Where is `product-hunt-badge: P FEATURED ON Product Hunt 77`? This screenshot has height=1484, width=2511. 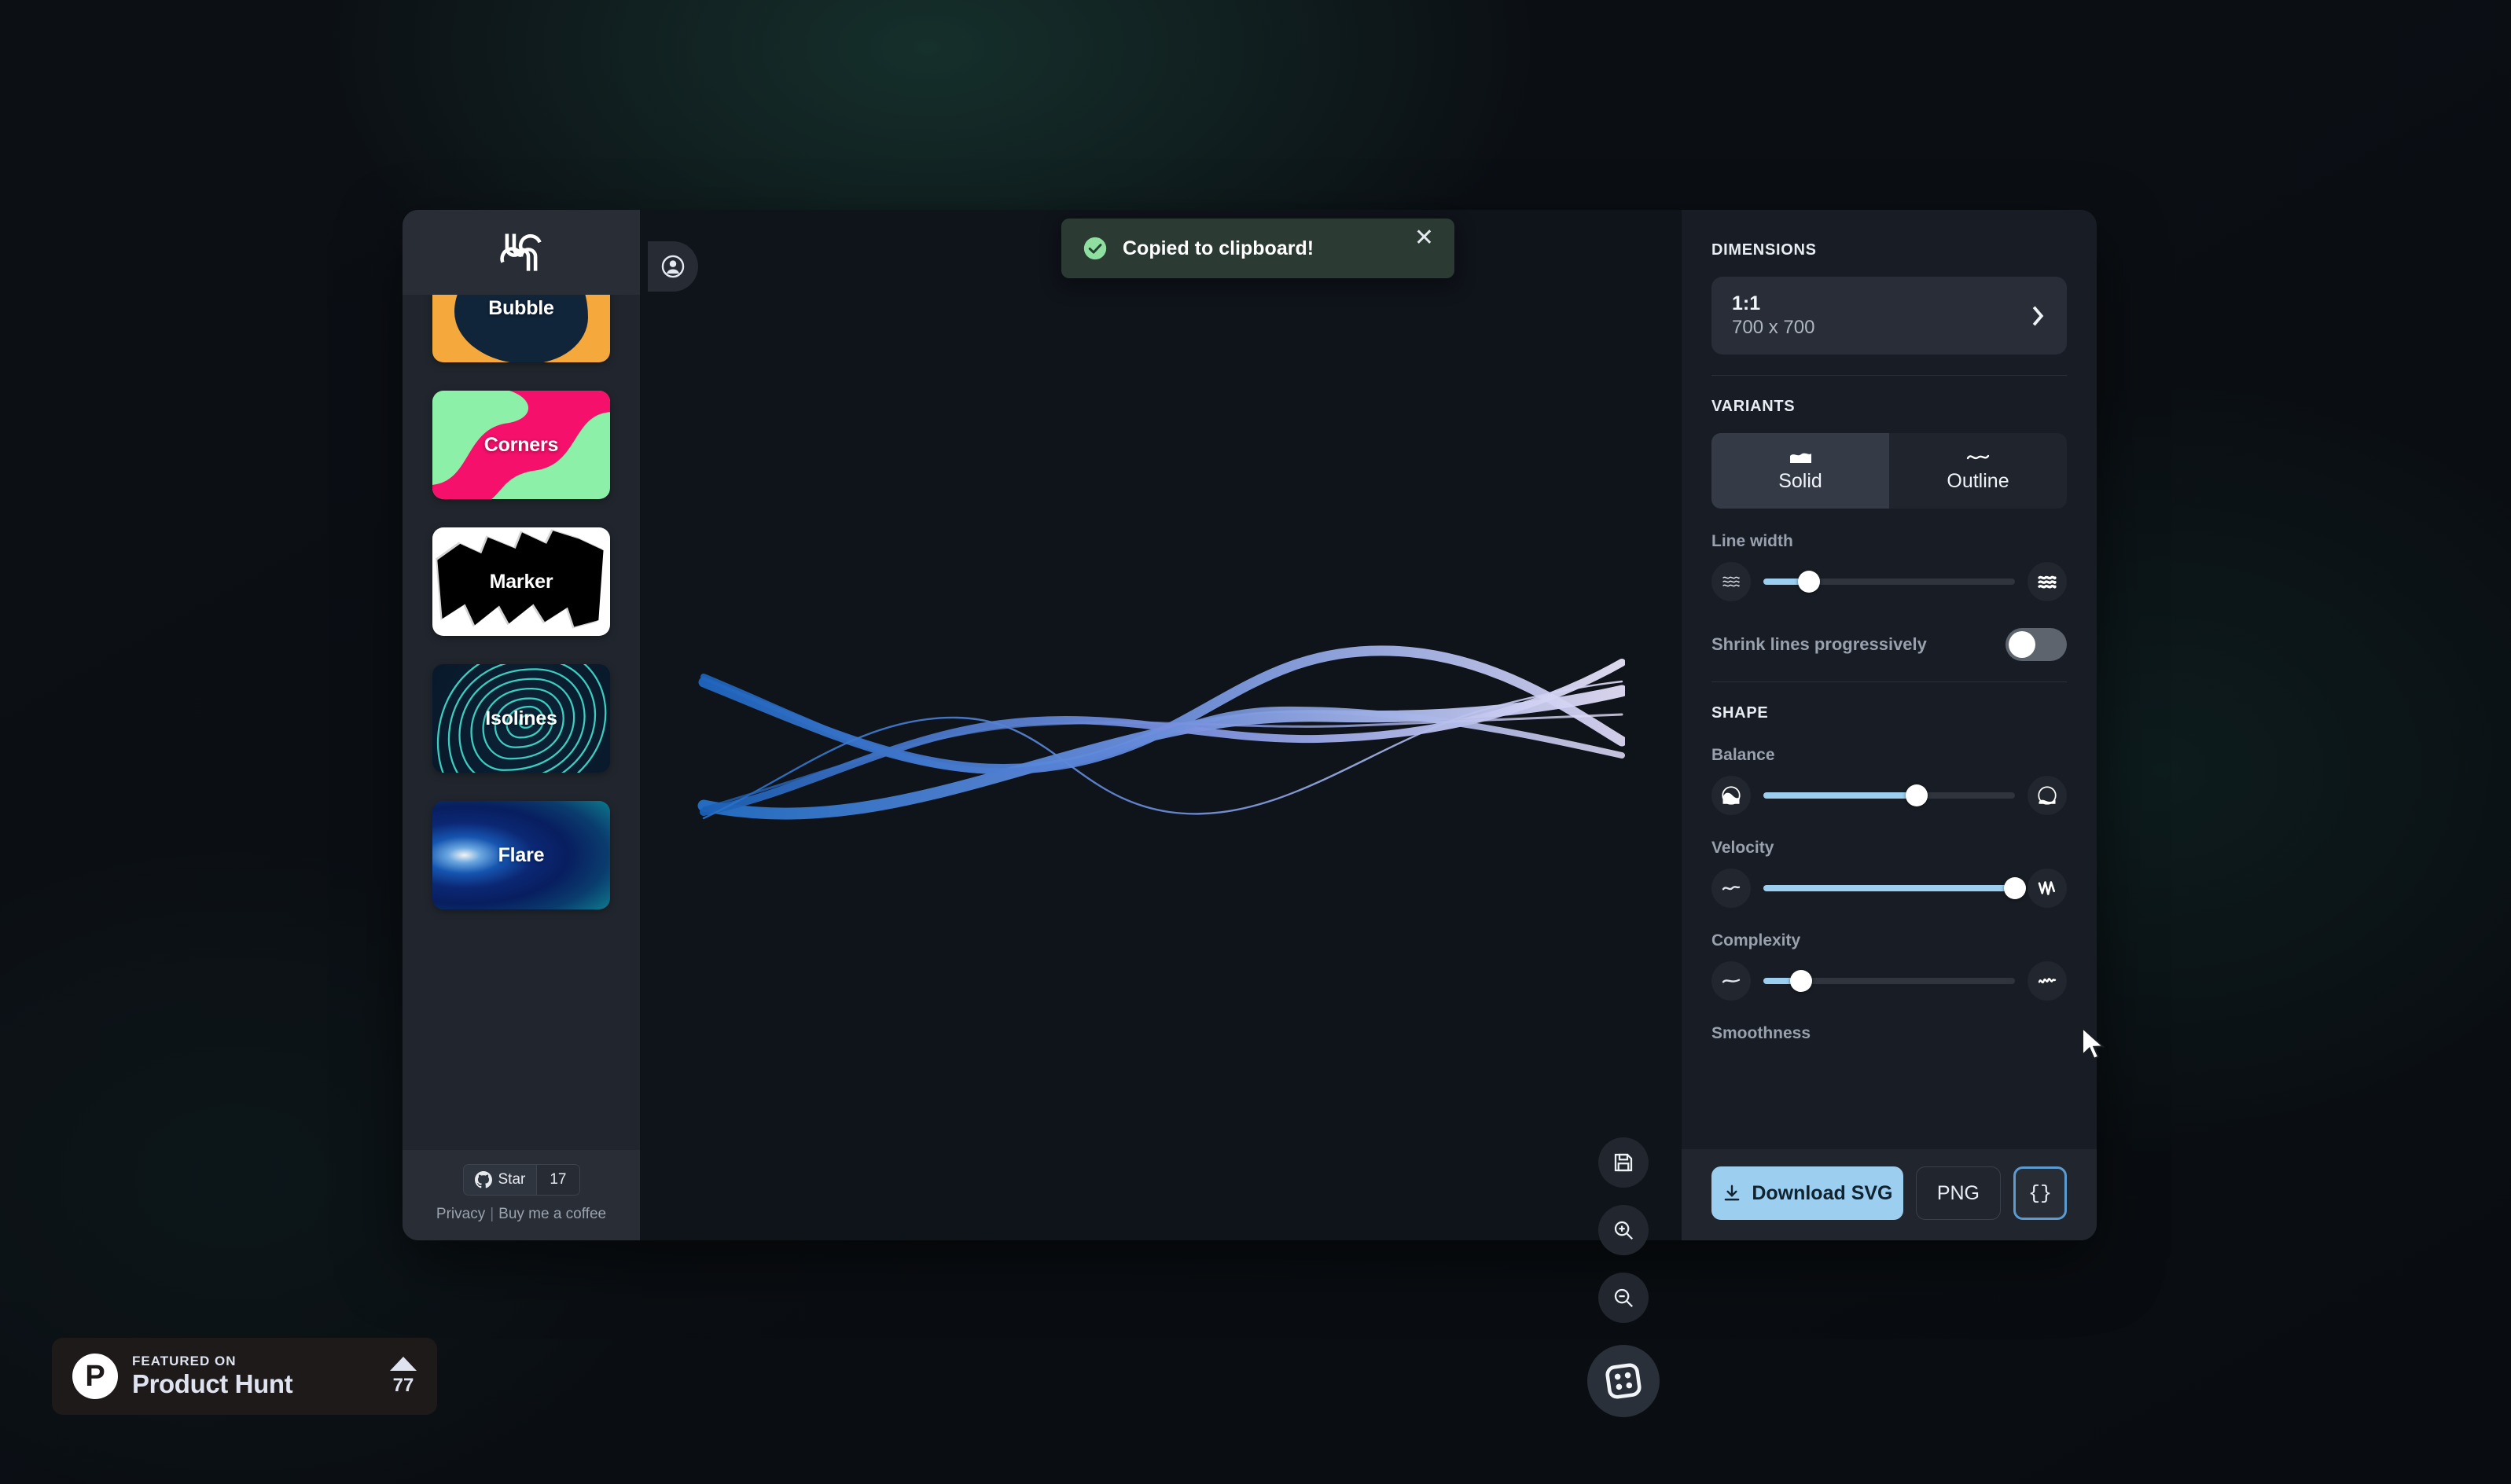 product-hunt-badge: P FEATURED ON Product Hunt 77 is located at coordinates (244, 1376).